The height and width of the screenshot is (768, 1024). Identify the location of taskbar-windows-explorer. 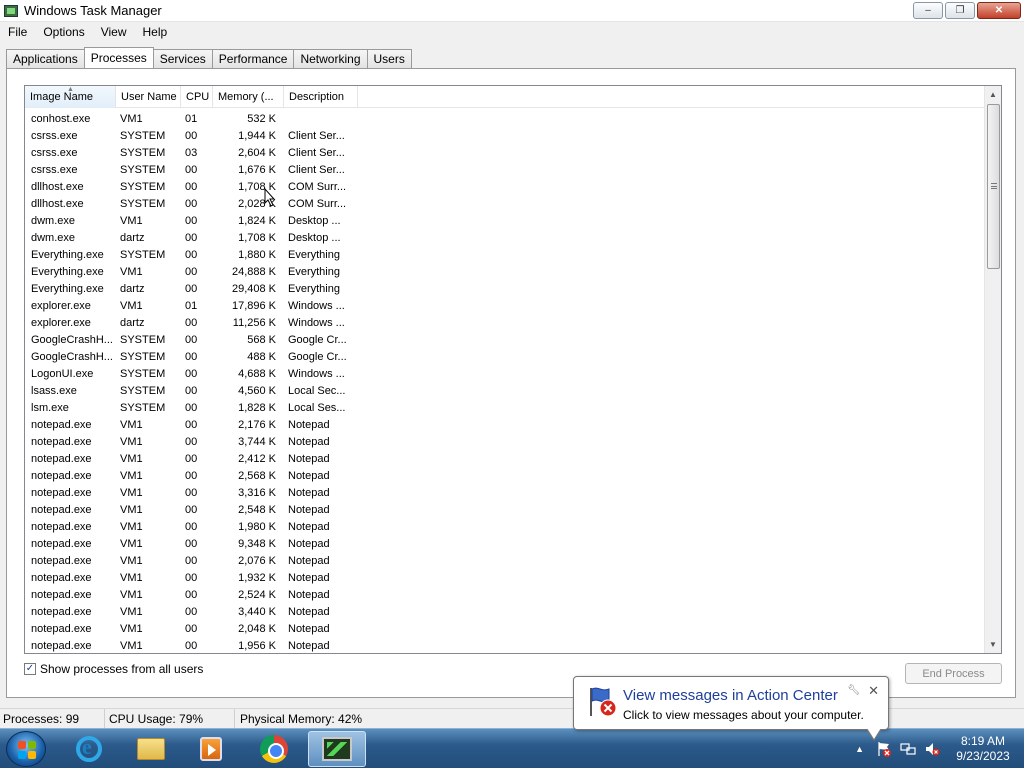
(151, 749).